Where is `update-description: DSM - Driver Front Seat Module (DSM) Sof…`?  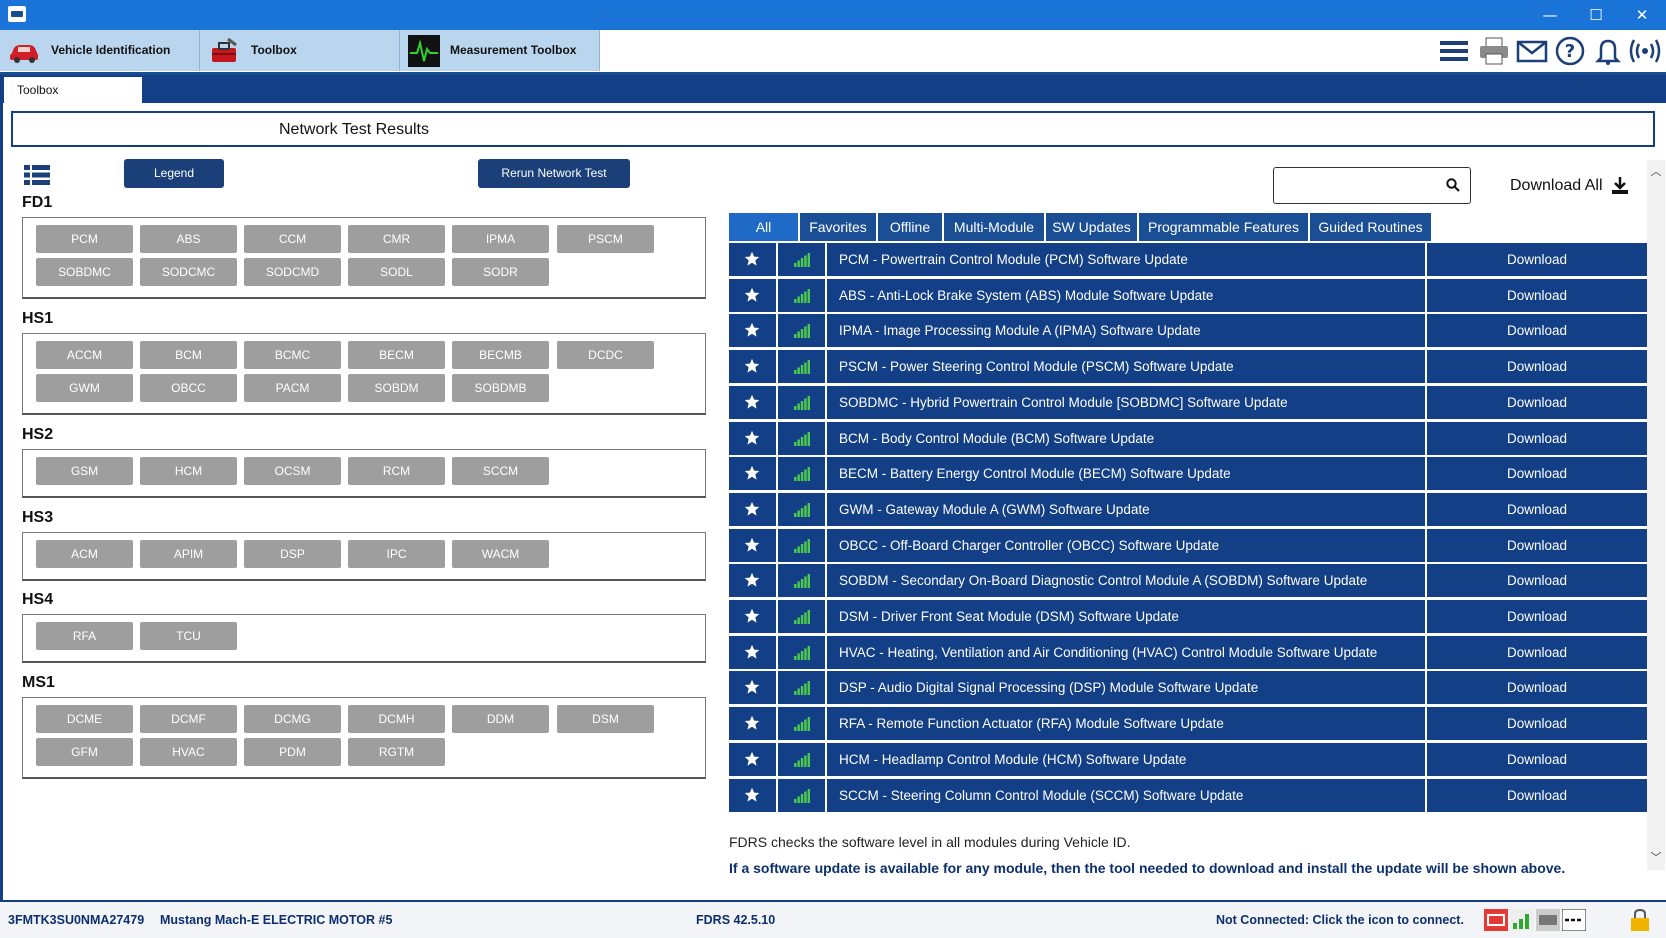 update-description: DSM - Driver Front Seat Module (DSM) Sof… is located at coordinates (1126, 616).